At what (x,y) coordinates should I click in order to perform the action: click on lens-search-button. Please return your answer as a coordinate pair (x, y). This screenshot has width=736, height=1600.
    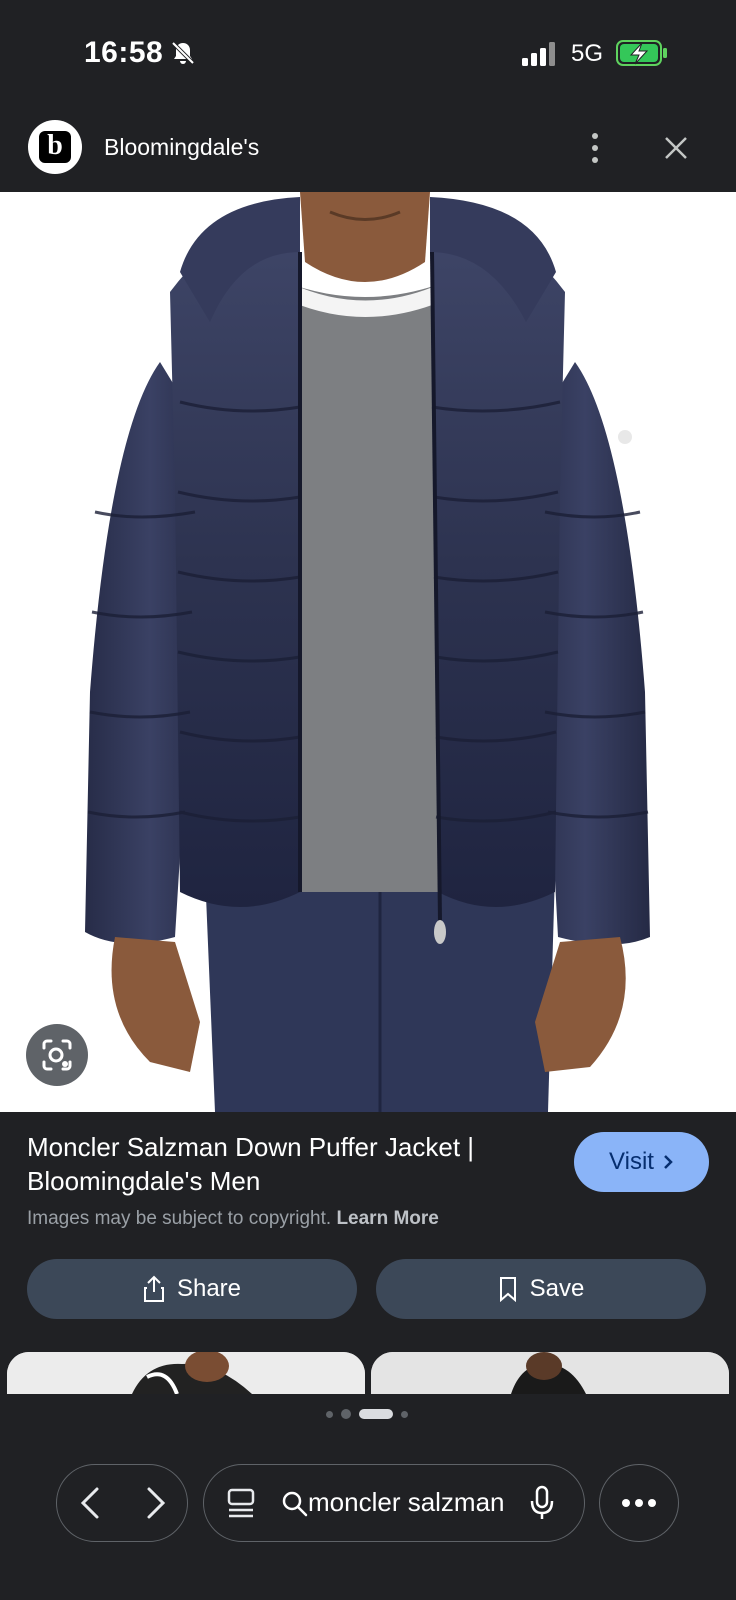
    Looking at the image, I should click on (57, 1055).